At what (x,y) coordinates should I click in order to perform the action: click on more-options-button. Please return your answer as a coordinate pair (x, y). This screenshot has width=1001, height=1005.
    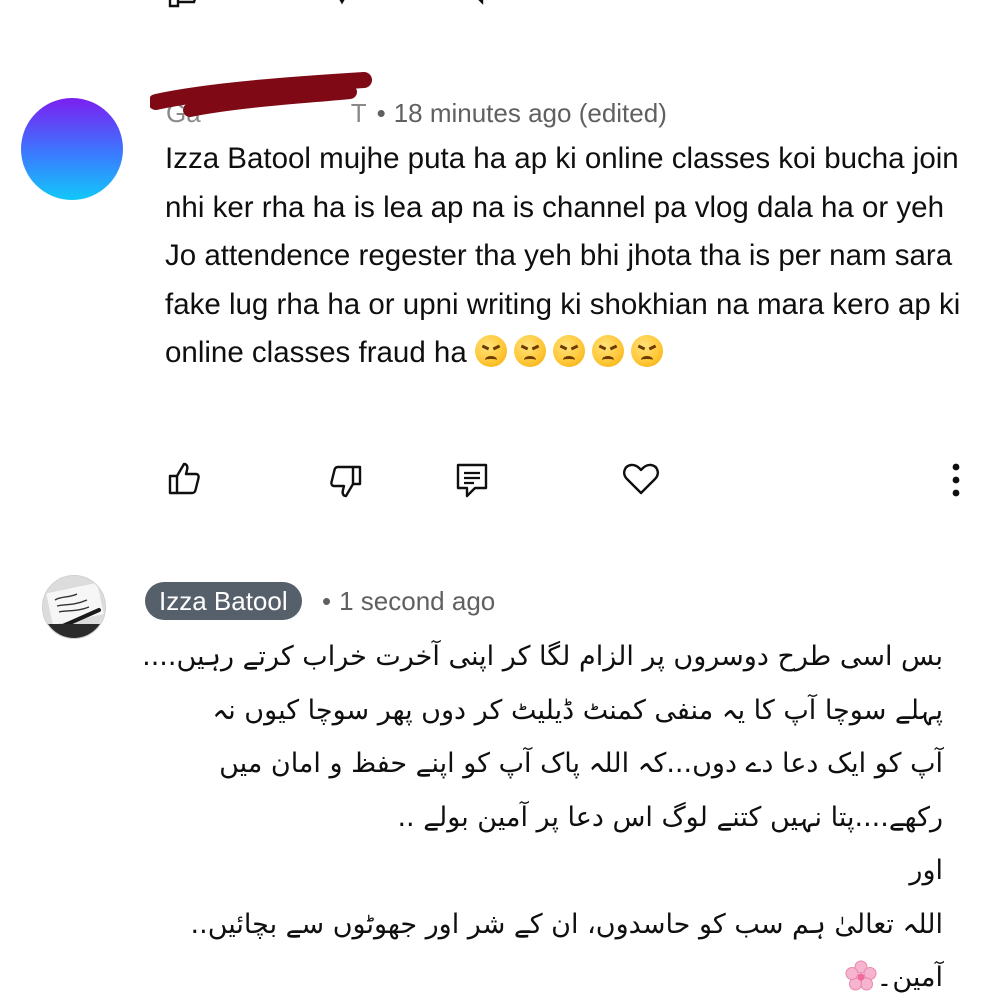
    Looking at the image, I should click on (956, 480).